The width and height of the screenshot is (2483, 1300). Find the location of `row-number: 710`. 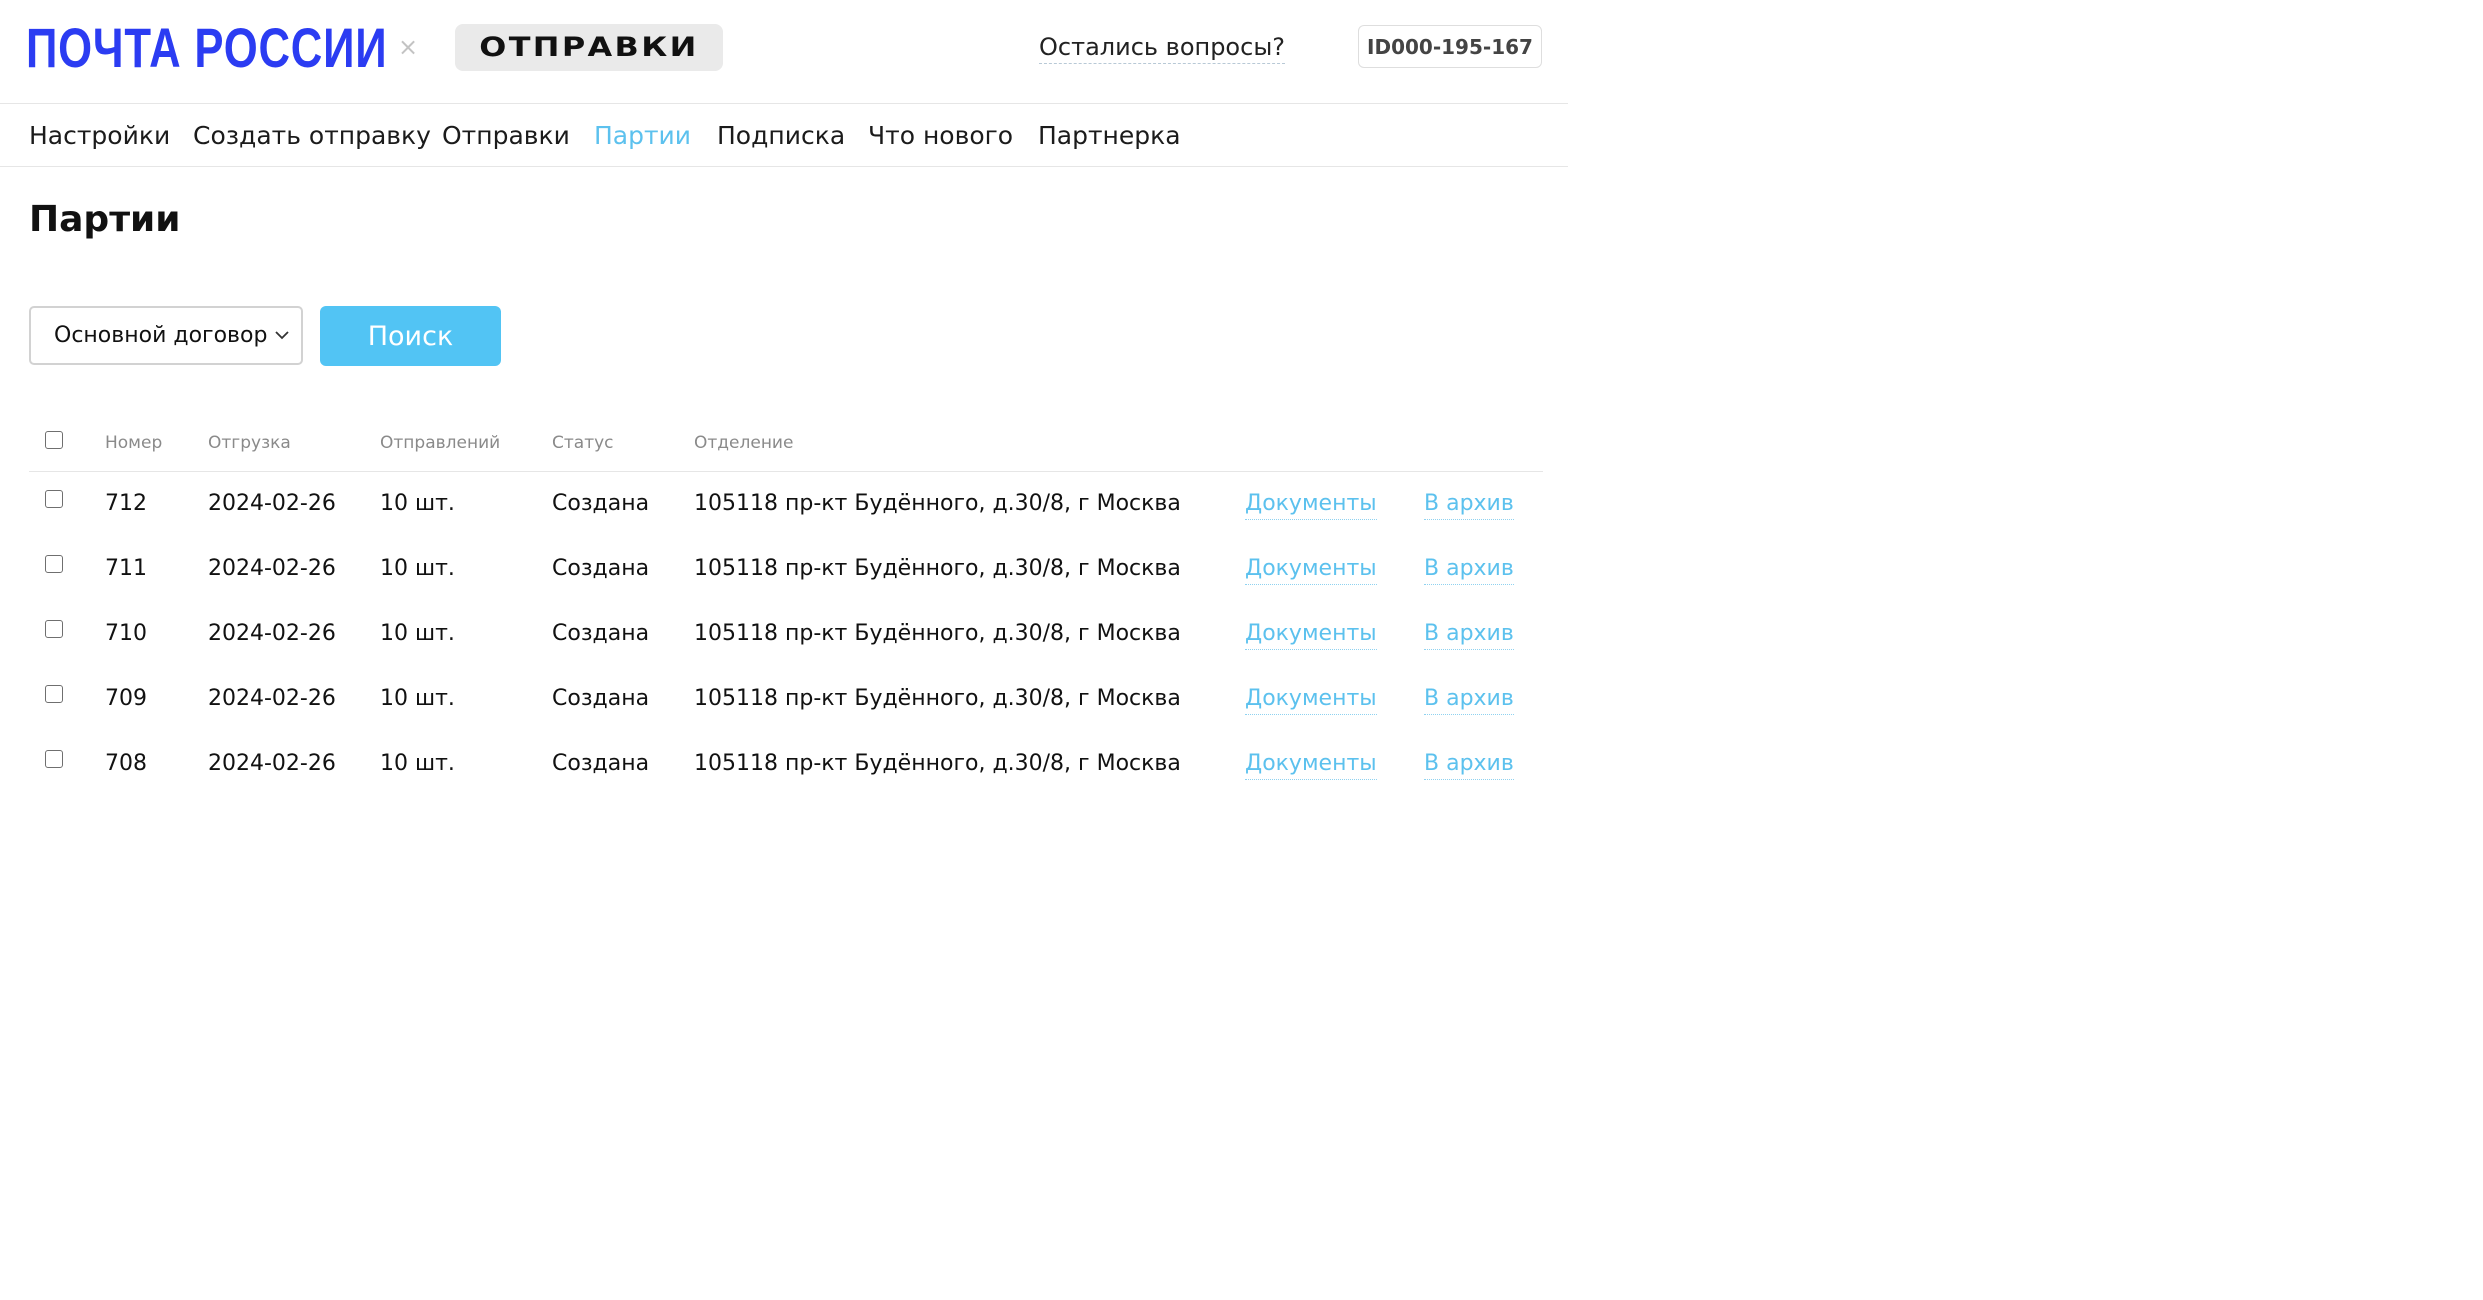

row-number: 710 is located at coordinates (126, 633).